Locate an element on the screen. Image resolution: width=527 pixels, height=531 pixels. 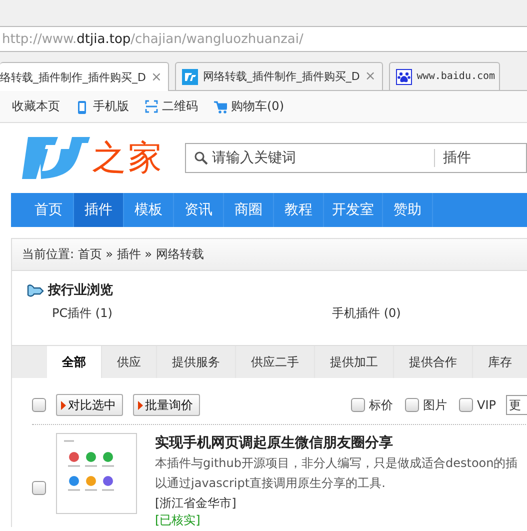
nav-item: 商圈 is located at coordinates (249, 210).